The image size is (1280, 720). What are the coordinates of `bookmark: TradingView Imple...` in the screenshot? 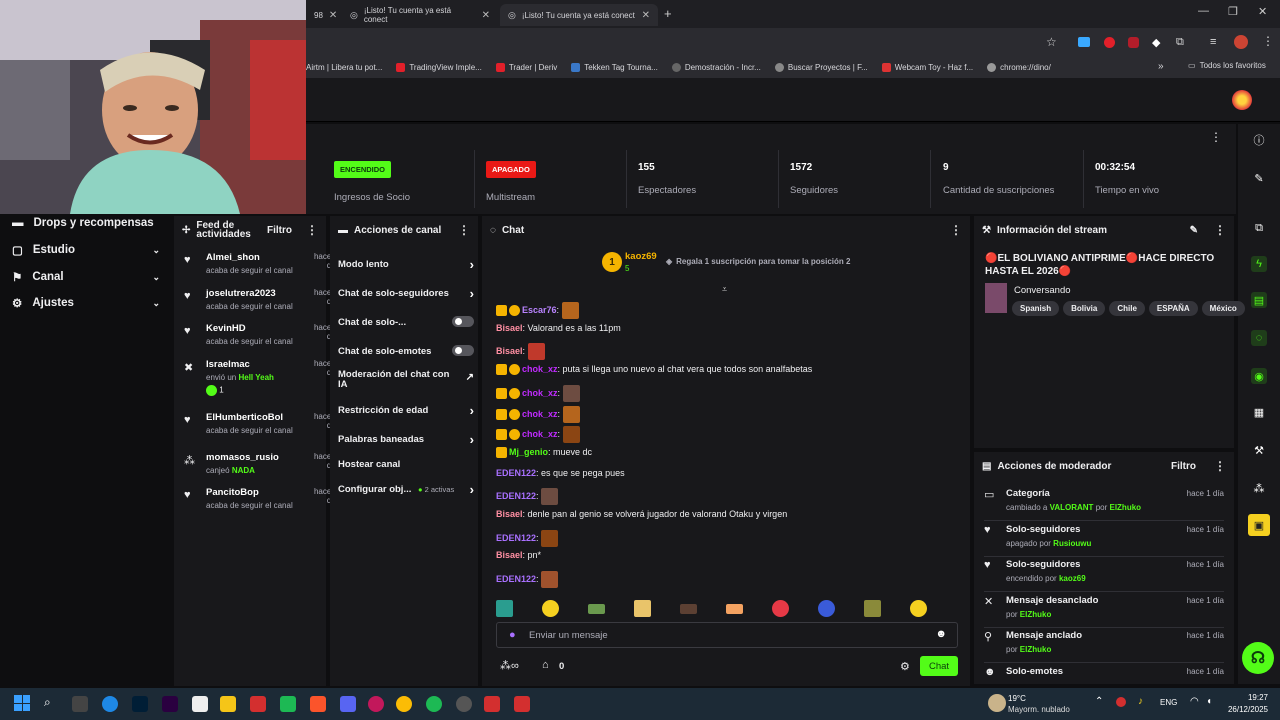 It's located at (439, 67).